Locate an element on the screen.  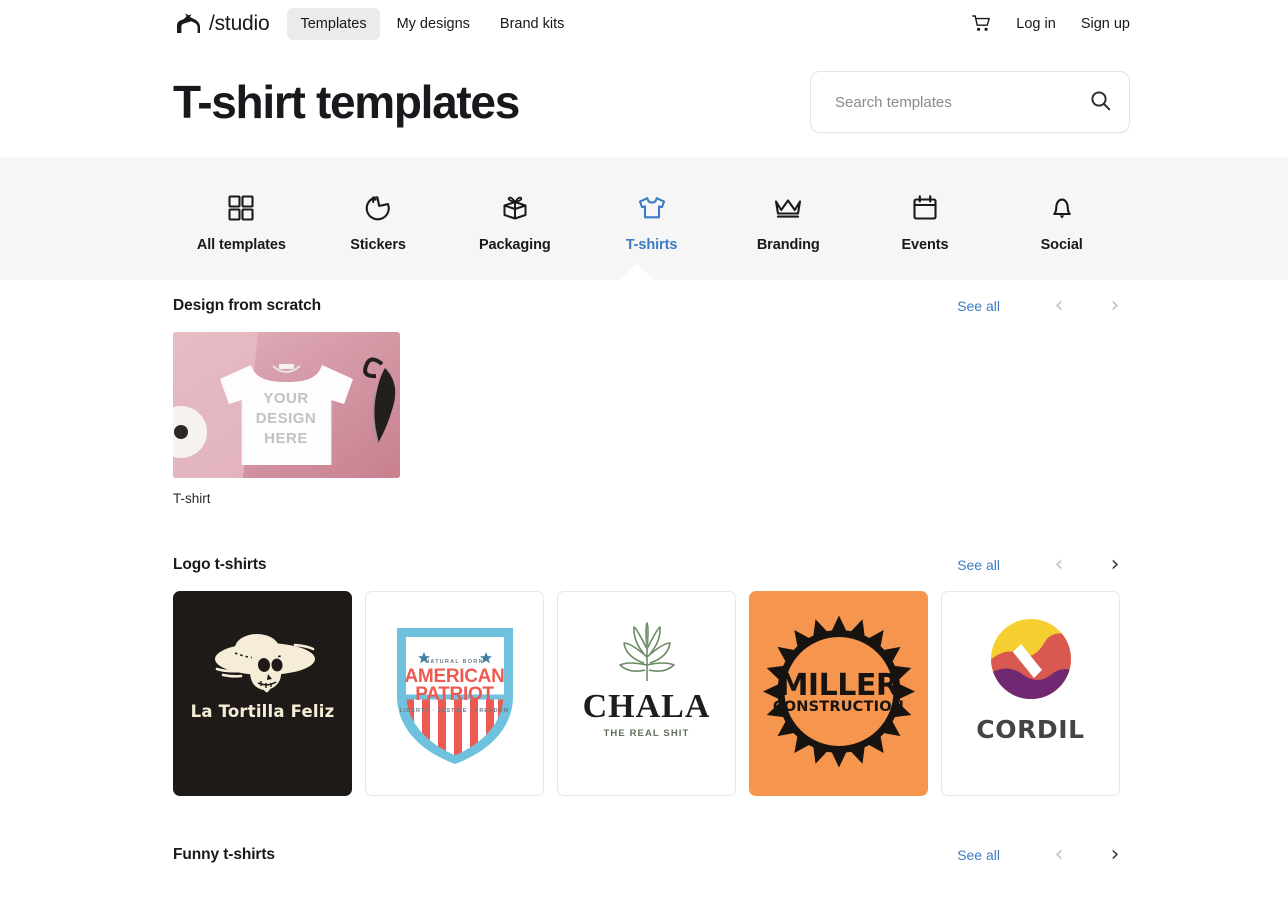
category-tshirts: T-shirts is located at coordinates (651, 219).